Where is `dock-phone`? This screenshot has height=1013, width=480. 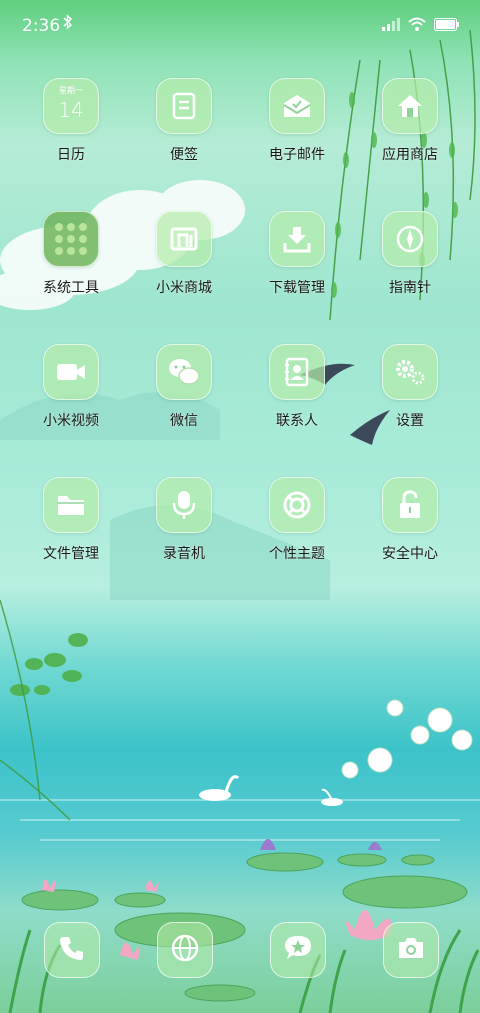 dock-phone is located at coordinates (72, 950).